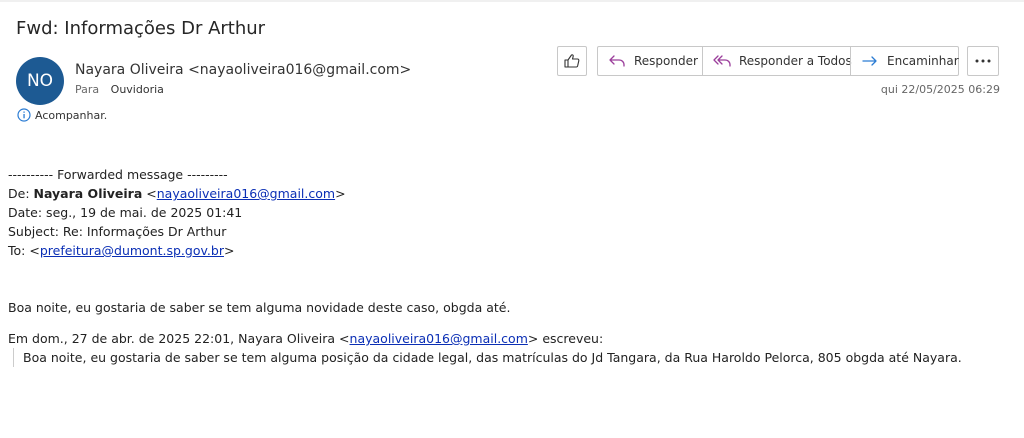  What do you see at coordinates (439, 338) in the screenshot?
I see `quote-email-link: nayaoliveira016@gmail.com` at bounding box center [439, 338].